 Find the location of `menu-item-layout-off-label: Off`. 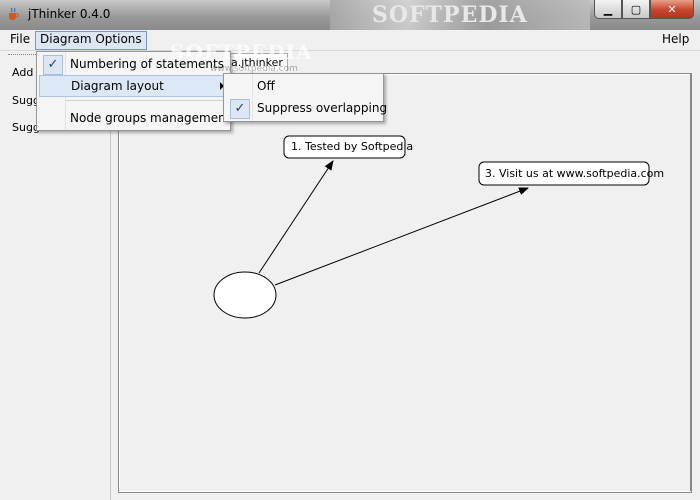

menu-item-layout-off-label: Off is located at coordinates (266, 86).